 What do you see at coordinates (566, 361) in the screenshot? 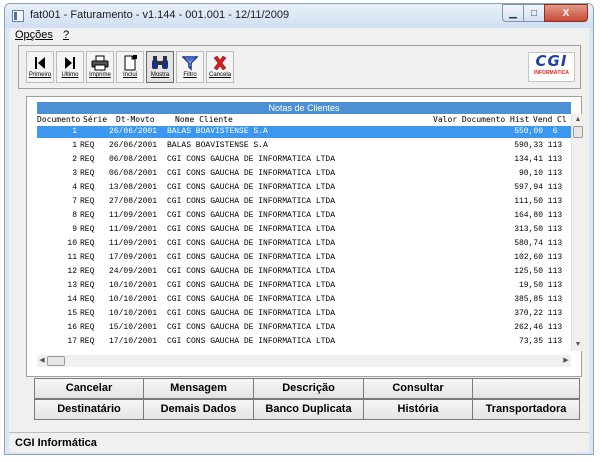
I see `scroll-right-arrow-icon: ▶` at bounding box center [566, 361].